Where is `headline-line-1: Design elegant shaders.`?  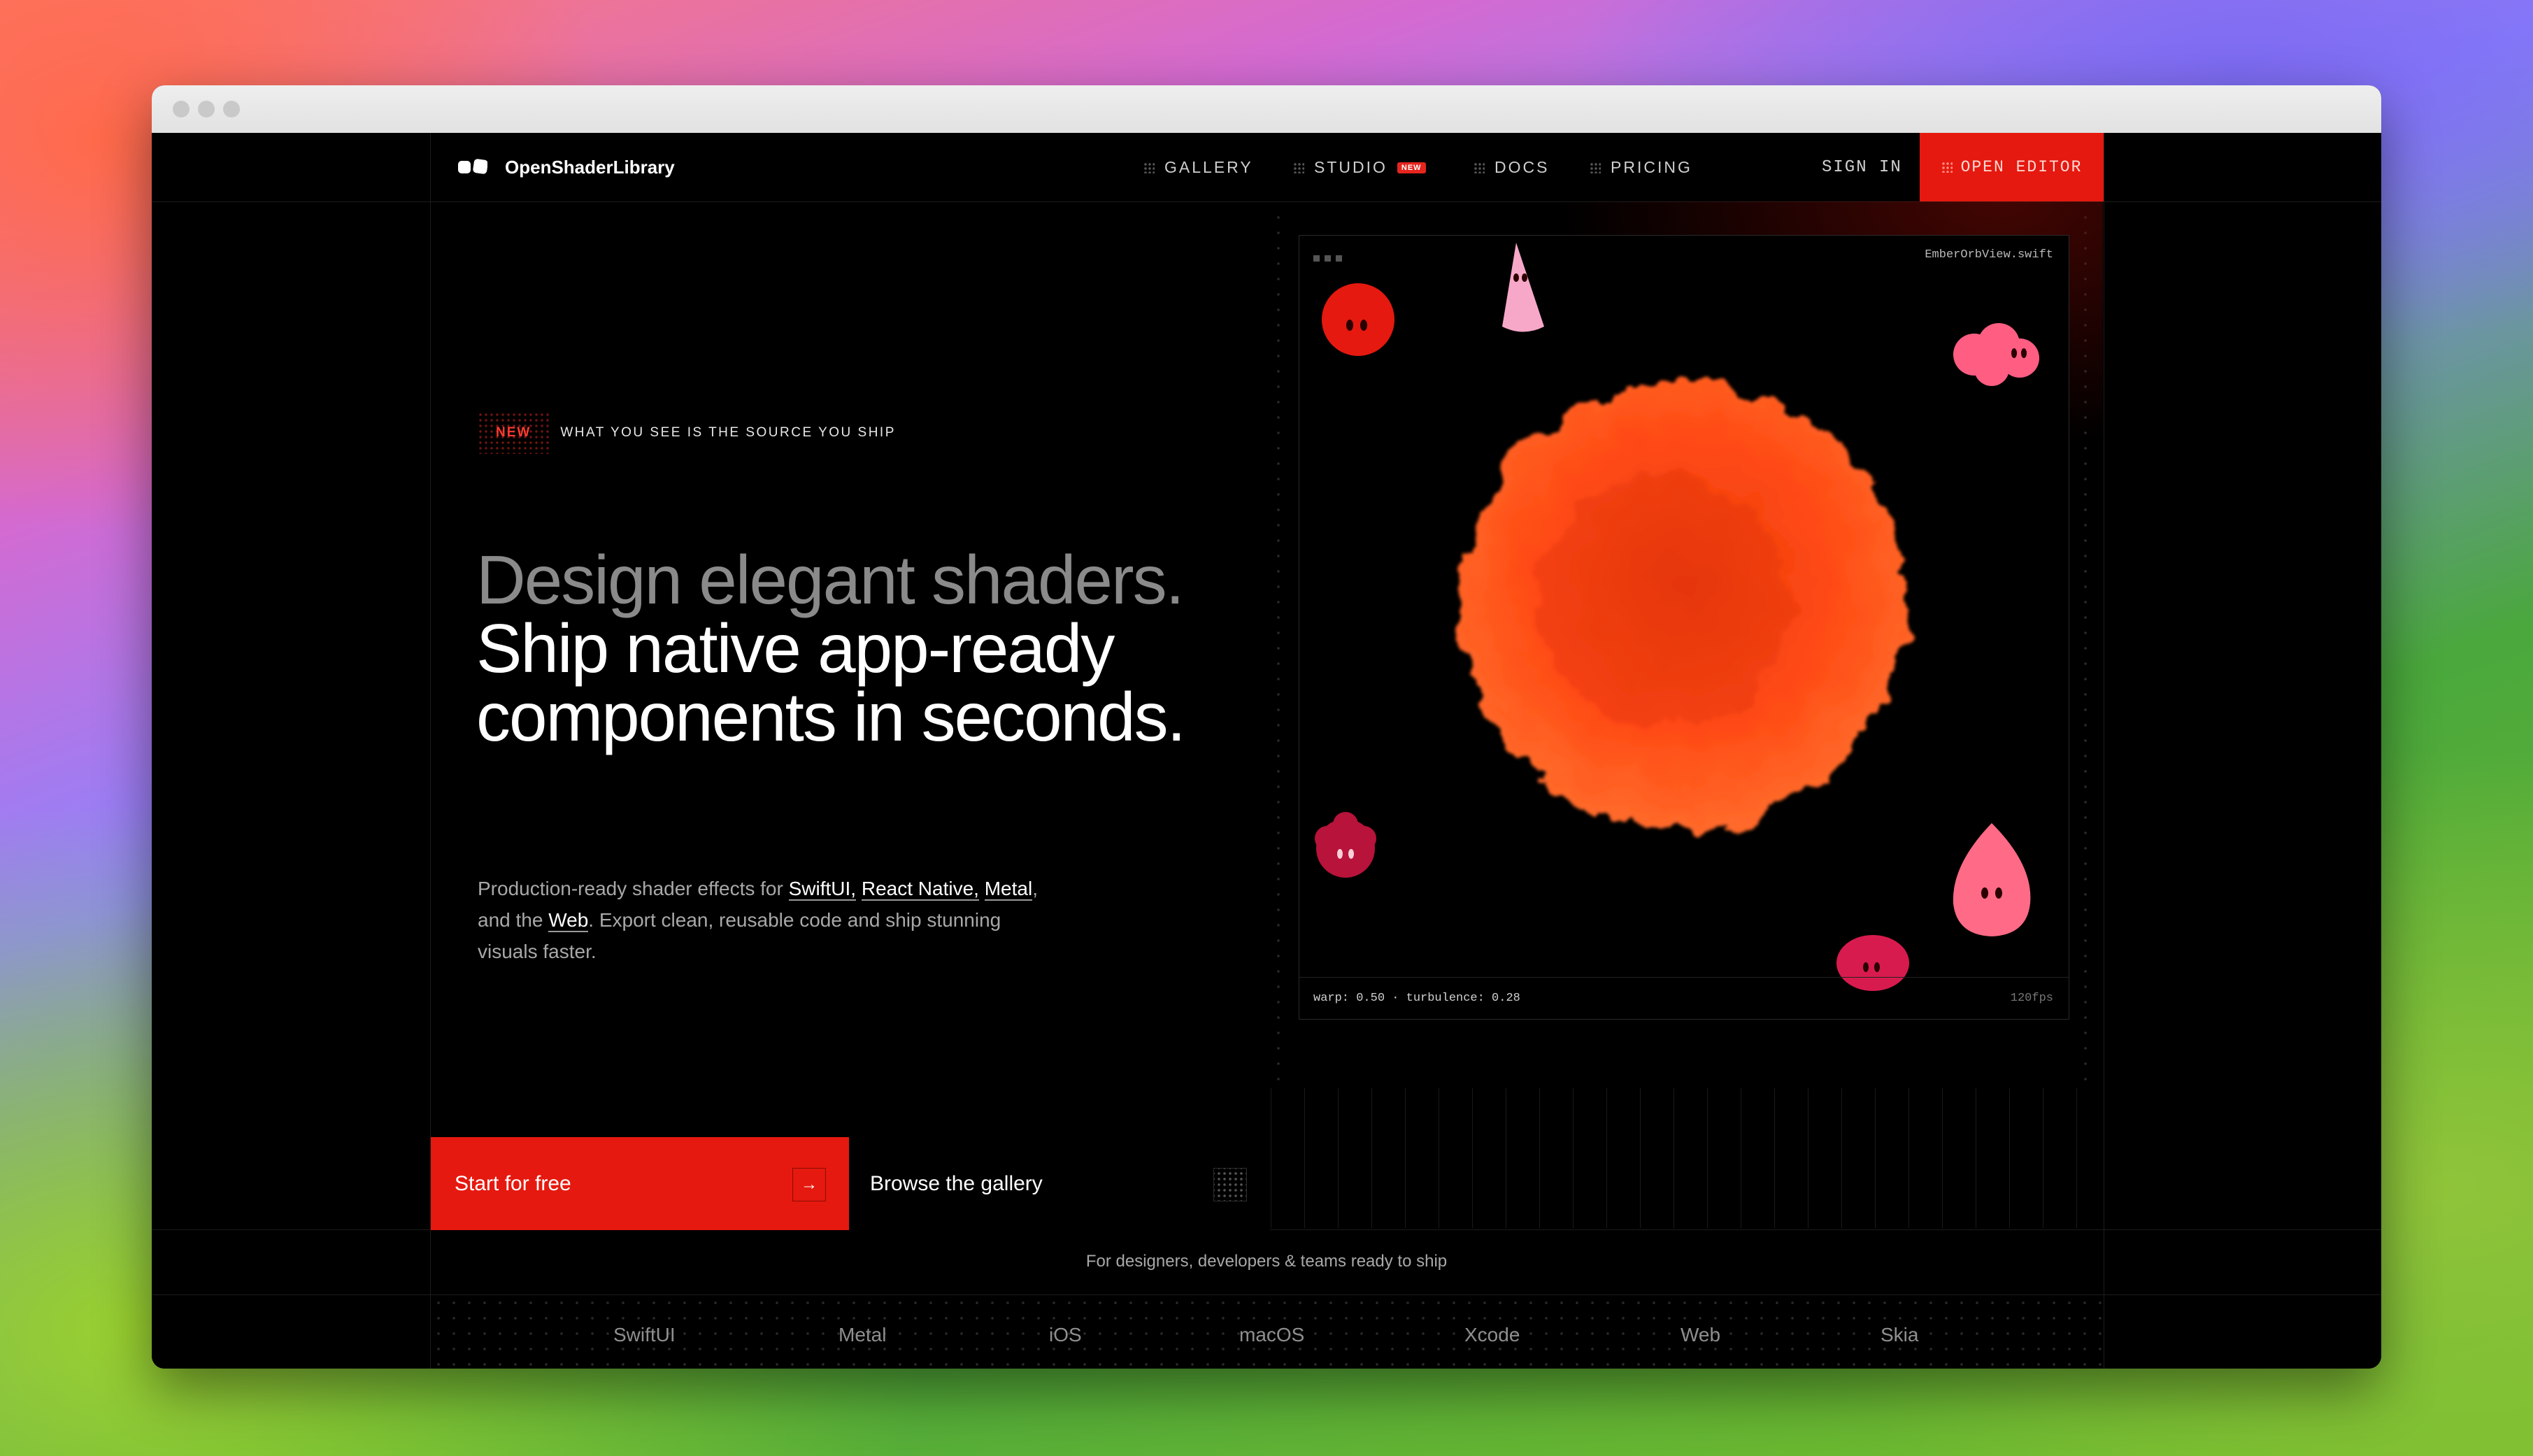 headline-line-1: Design elegant shaders. is located at coordinates (831, 579).